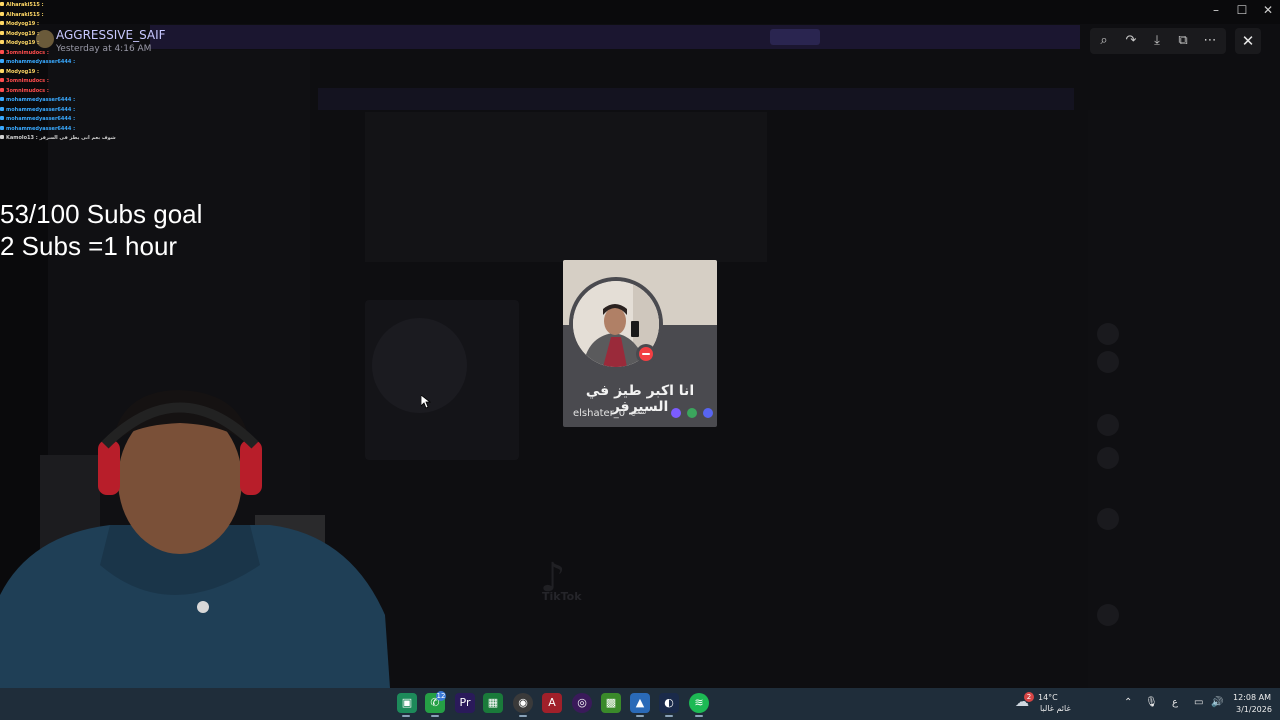  What do you see at coordinates (699, 703) in the screenshot?
I see `spotify-icon: ≋` at bounding box center [699, 703].